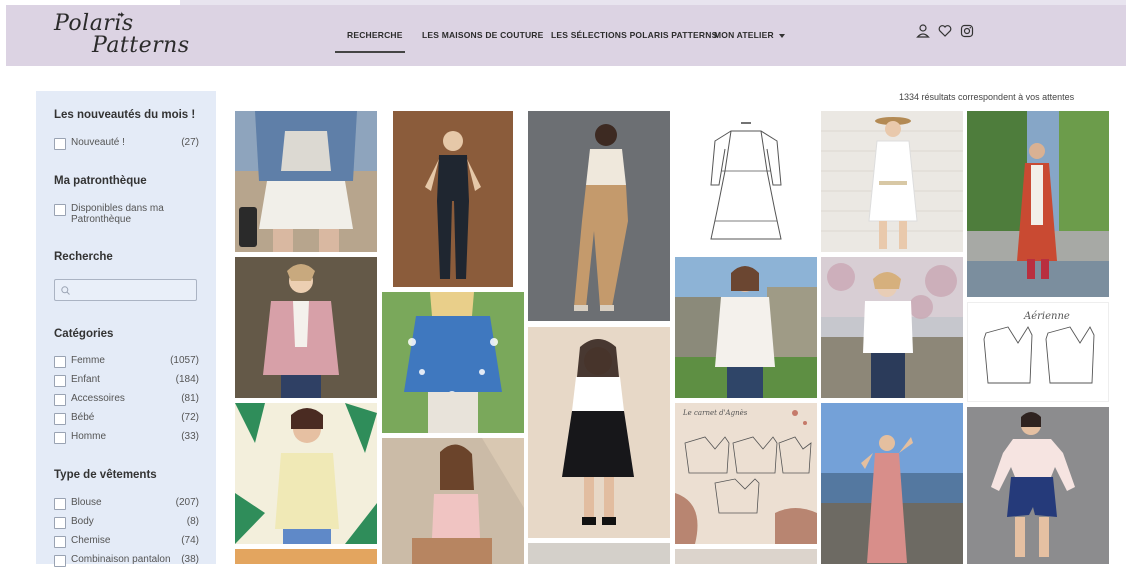  Describe the element at coordinates (121, 559) in the screenshot. I see `filter-label: Combinaison pantalon` at that location.